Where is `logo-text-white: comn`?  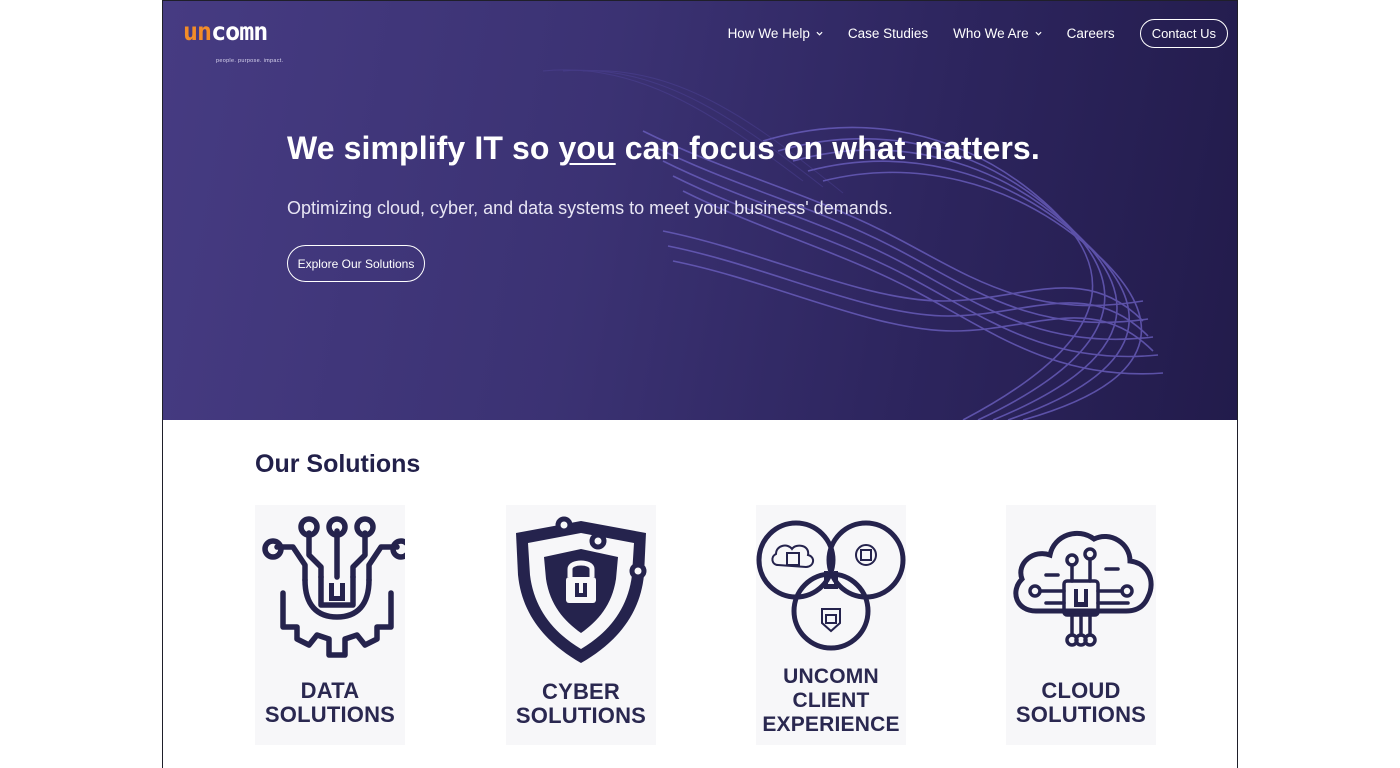
logo-text-white: comn is located at coordinates (239, 31).